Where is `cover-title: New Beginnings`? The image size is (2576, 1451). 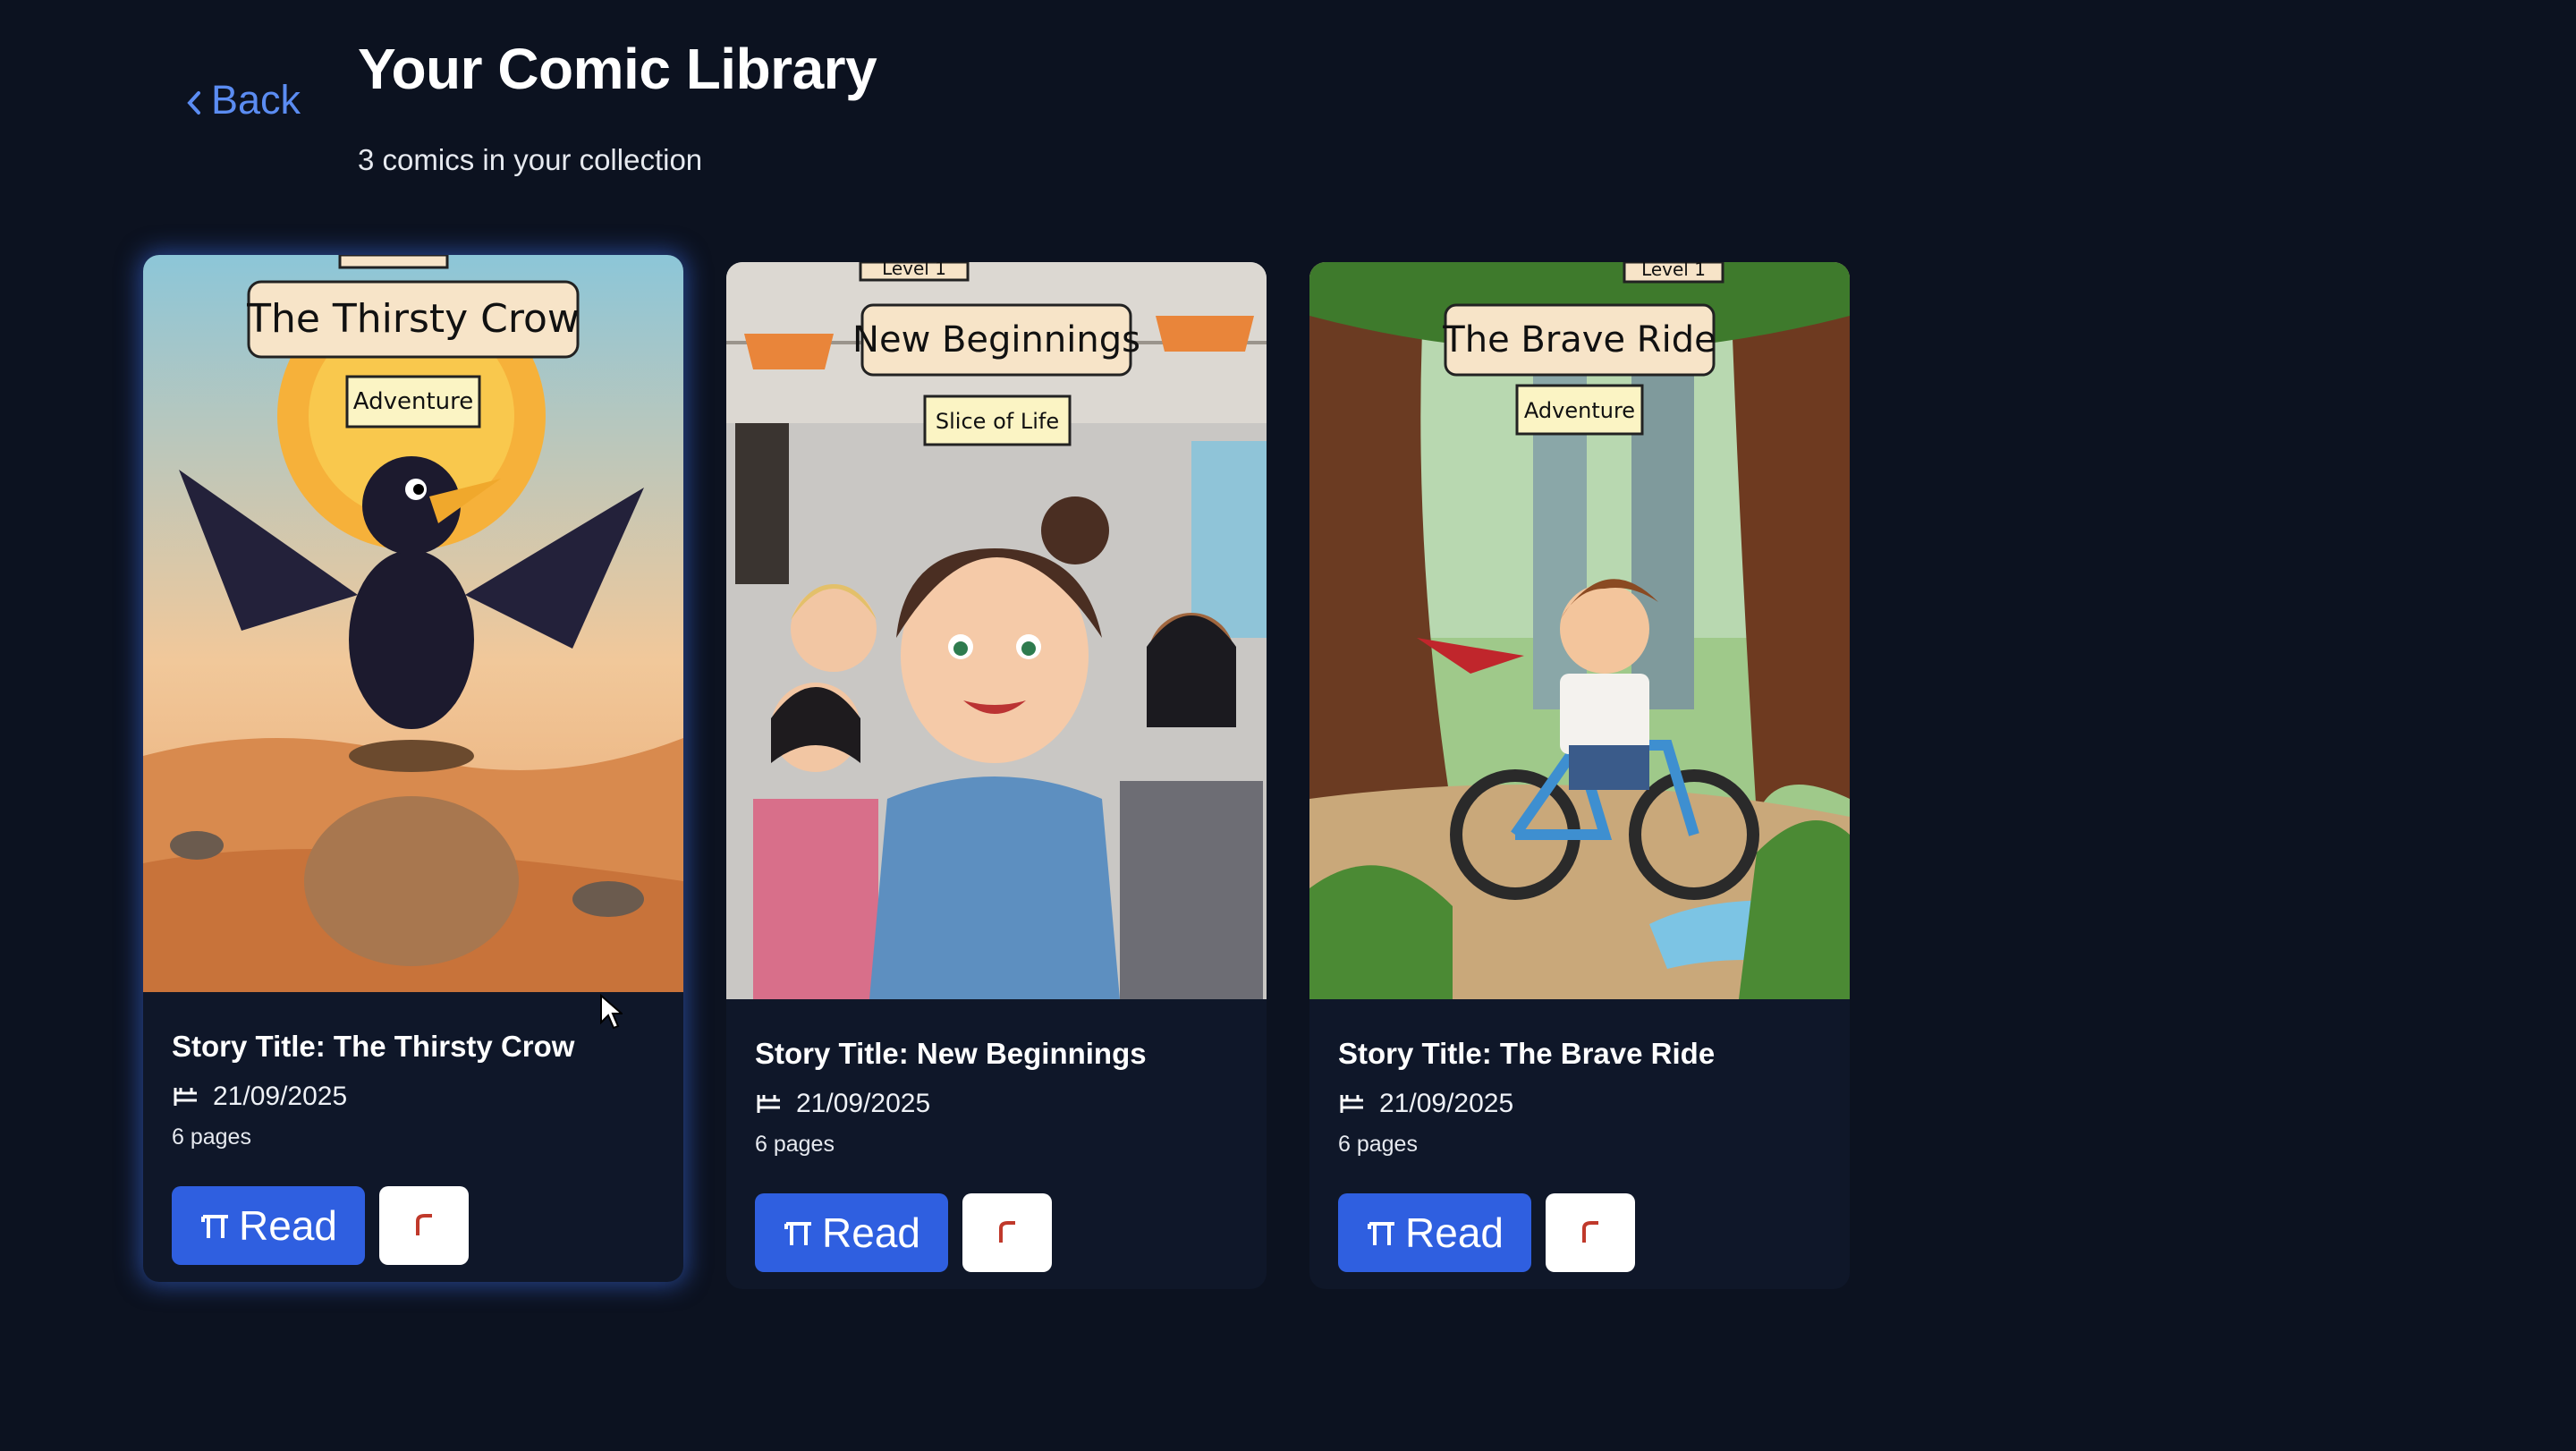 cover-title: New Beginnings is located at coordinates (996, 340).